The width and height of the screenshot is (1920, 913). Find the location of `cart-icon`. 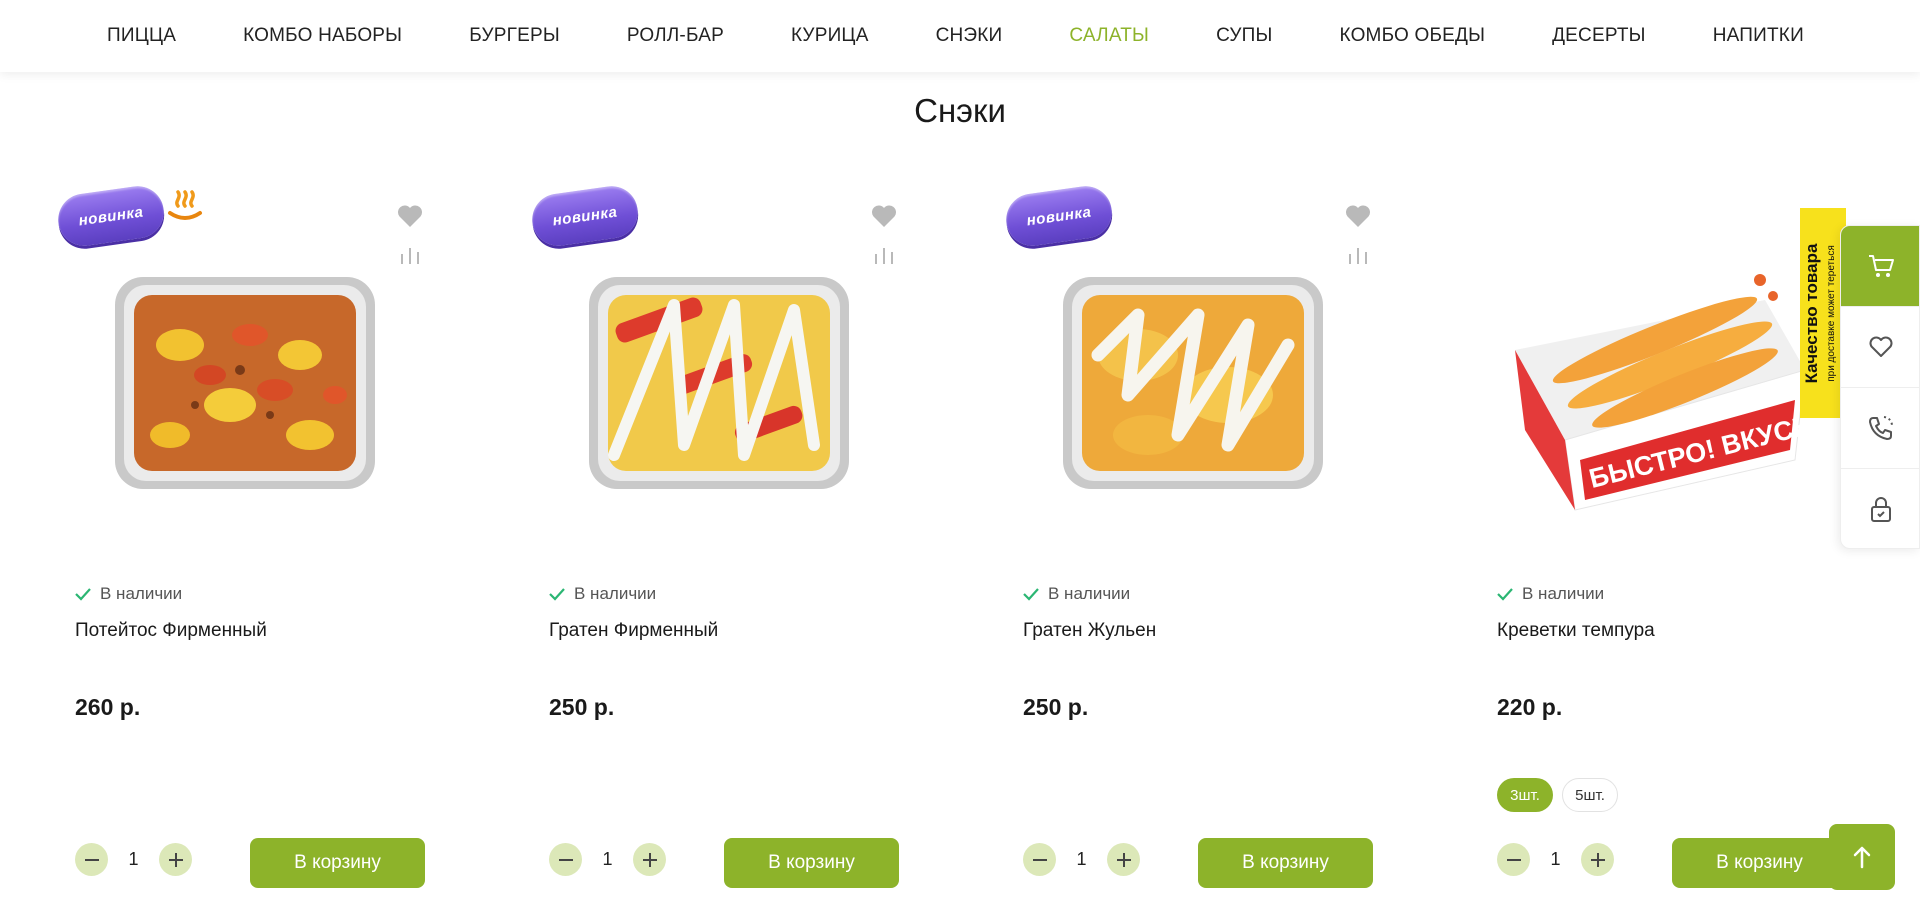

cart-icon is located at coordinates (1881, 266).